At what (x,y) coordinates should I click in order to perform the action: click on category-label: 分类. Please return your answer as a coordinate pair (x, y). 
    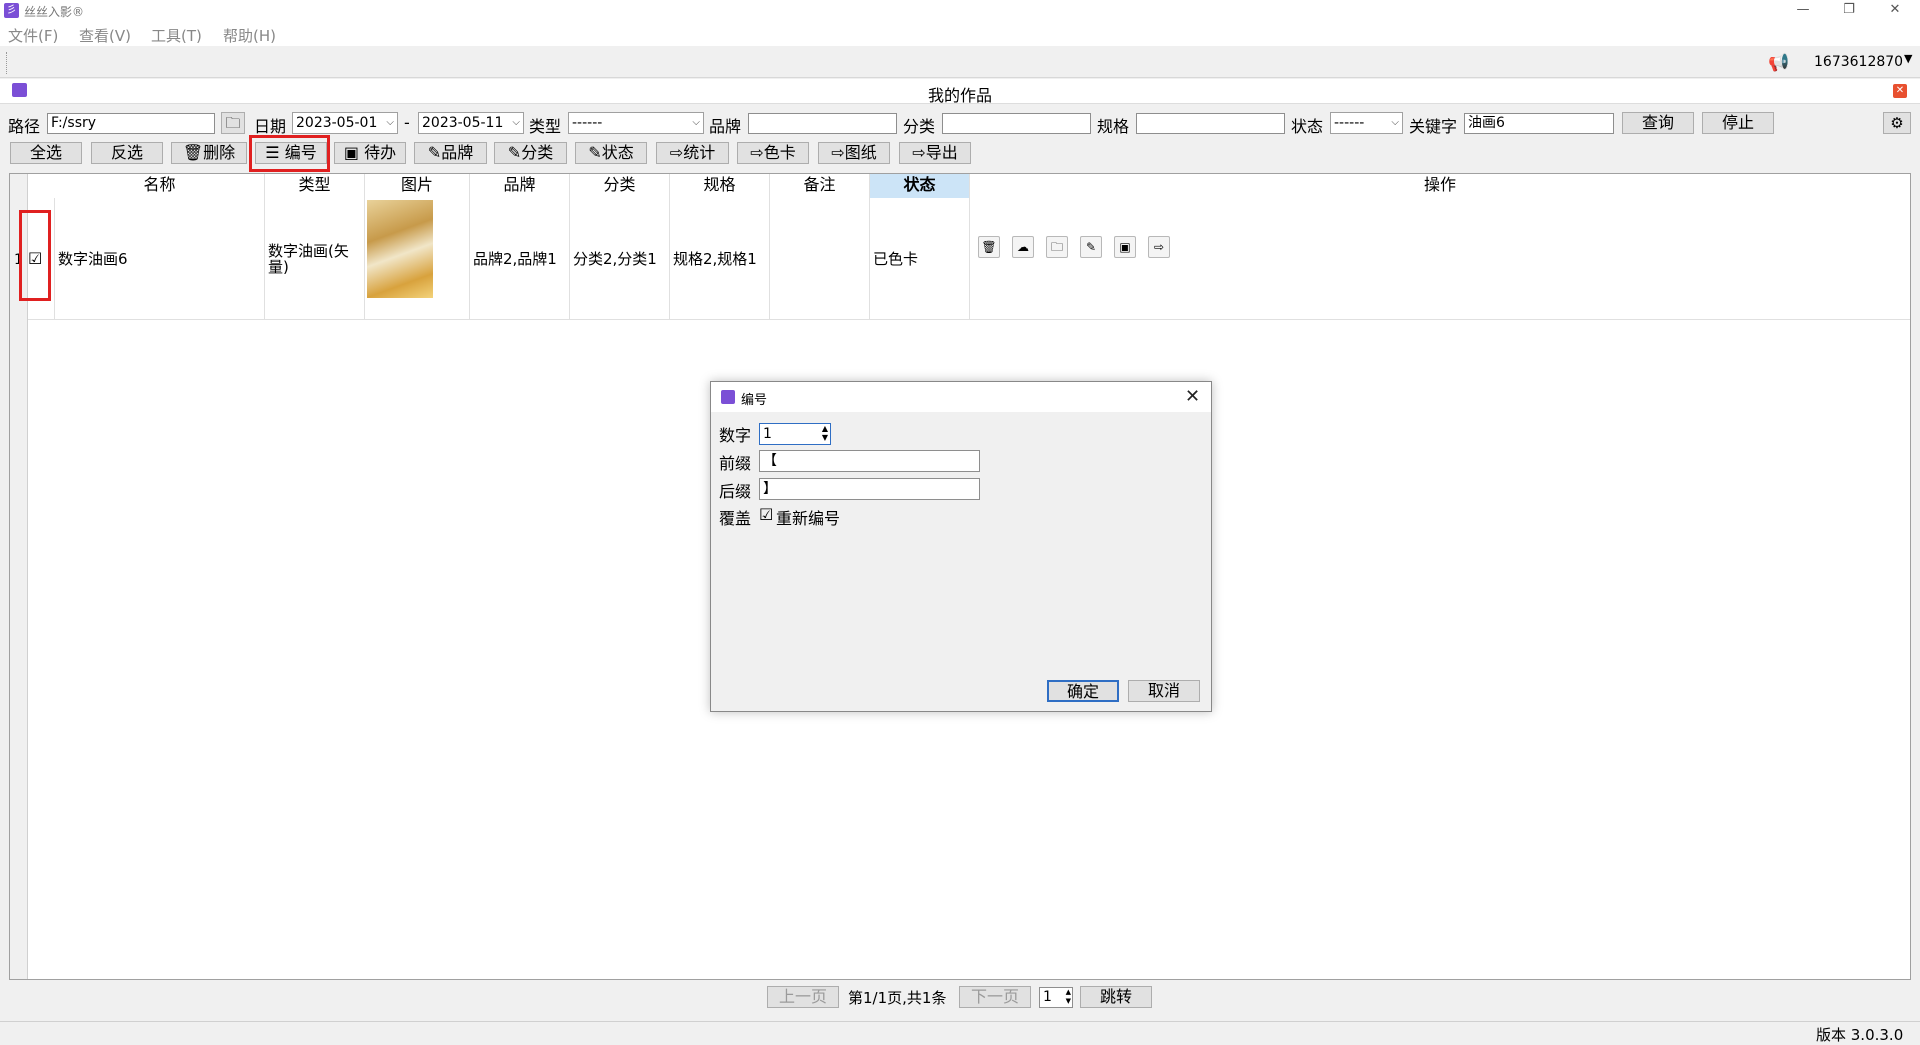
    Looking at the image, I should click on (919, 126).